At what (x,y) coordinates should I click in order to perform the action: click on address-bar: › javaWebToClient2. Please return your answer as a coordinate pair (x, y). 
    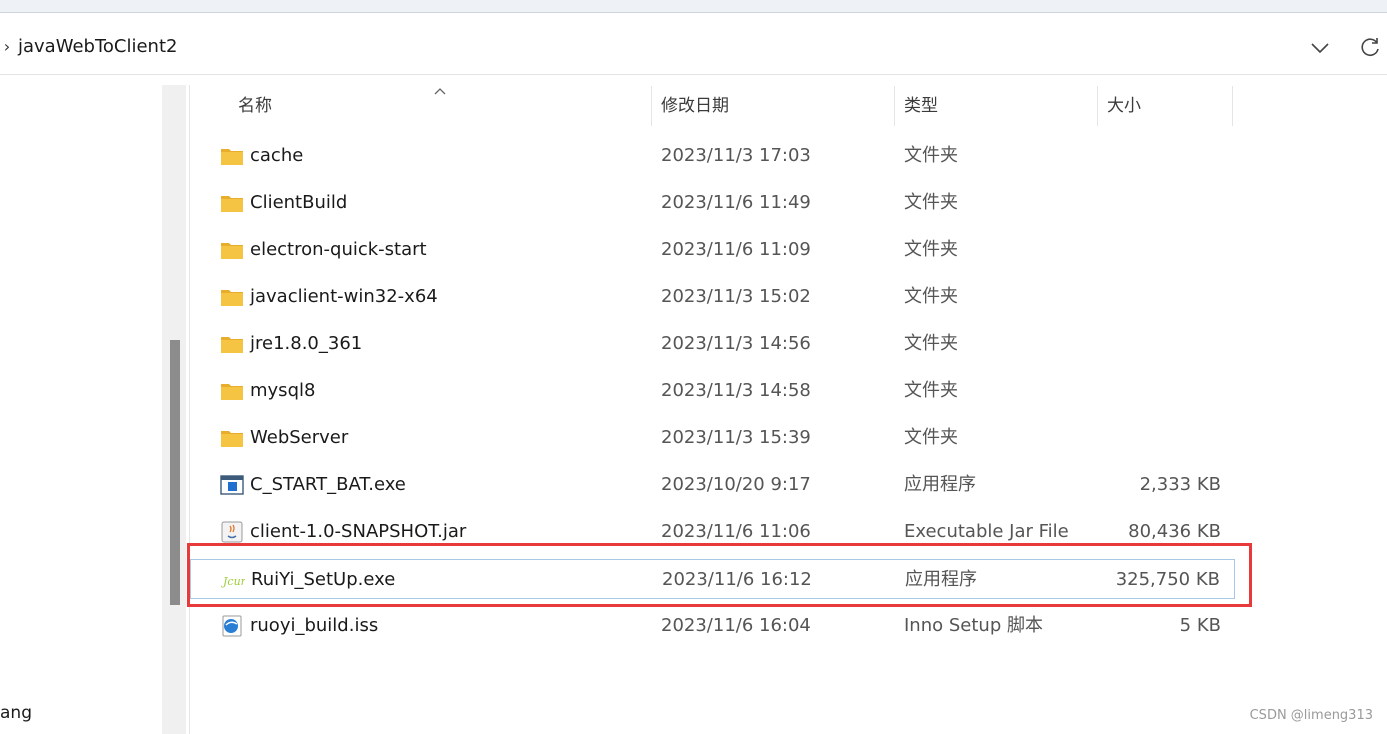
    Looking at the image, I should click on (693, 48).